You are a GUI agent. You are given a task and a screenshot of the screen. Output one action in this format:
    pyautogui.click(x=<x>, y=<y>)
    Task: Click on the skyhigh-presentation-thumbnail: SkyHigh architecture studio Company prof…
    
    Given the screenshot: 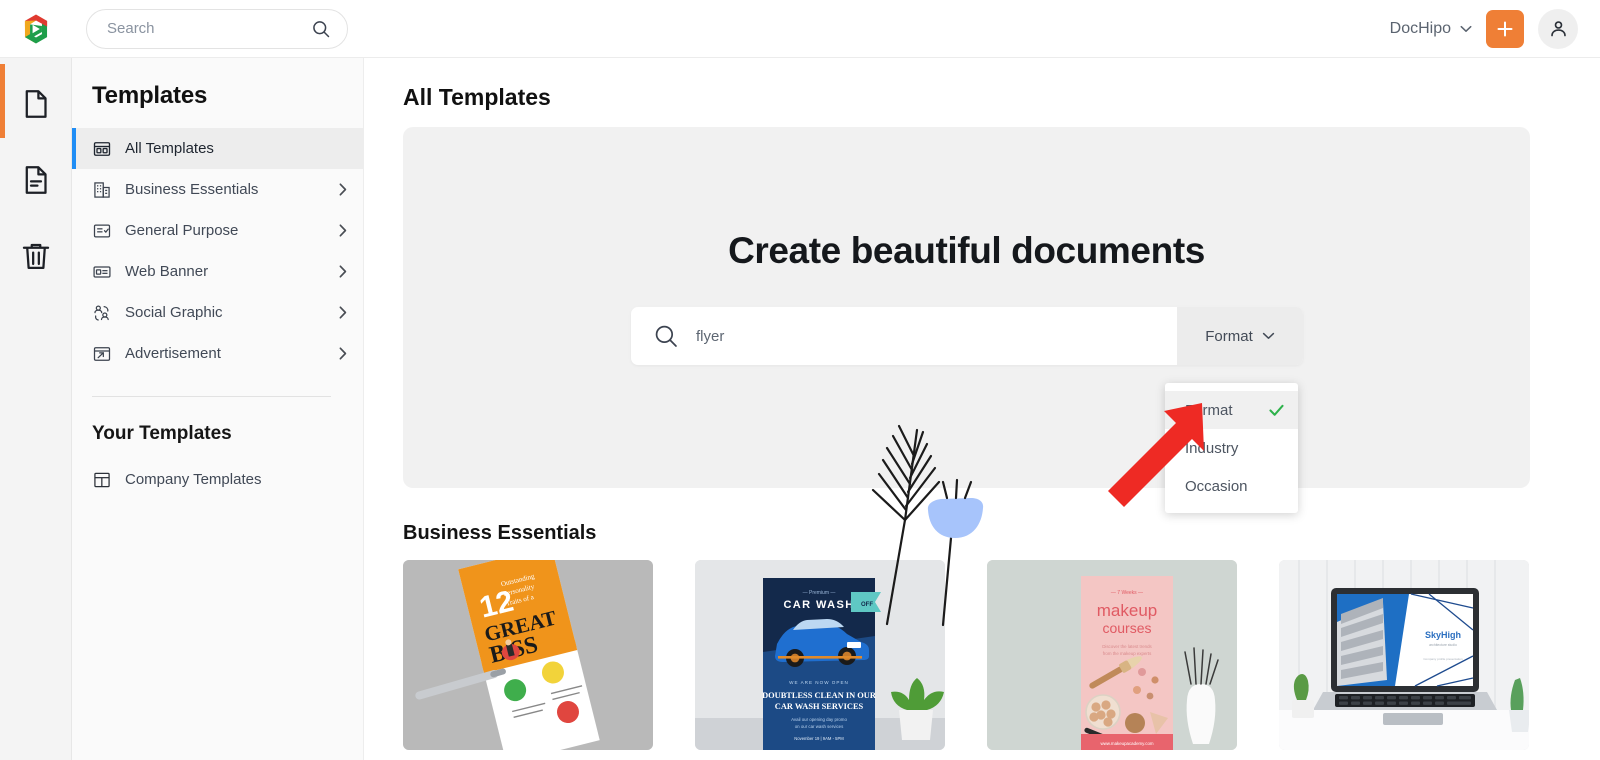 What is the action you would take?
    pyautogui.click(x=1404, y=655)
    